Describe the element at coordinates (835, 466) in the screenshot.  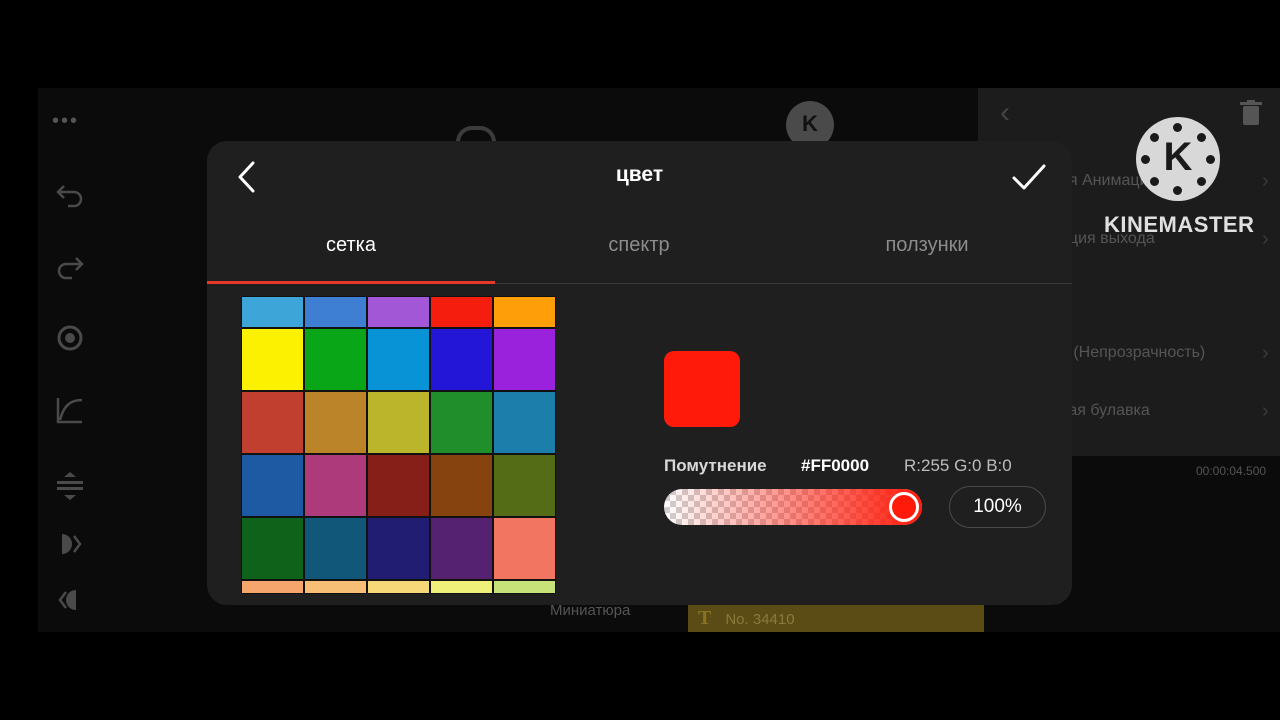
I see `hex-value: #FF0000` at that location.